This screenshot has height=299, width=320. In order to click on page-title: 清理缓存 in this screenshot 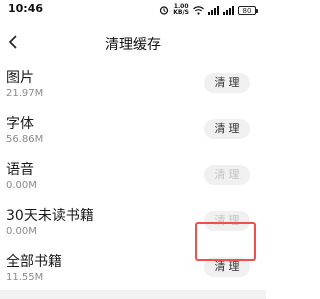, I will do `click(133, 45)`.